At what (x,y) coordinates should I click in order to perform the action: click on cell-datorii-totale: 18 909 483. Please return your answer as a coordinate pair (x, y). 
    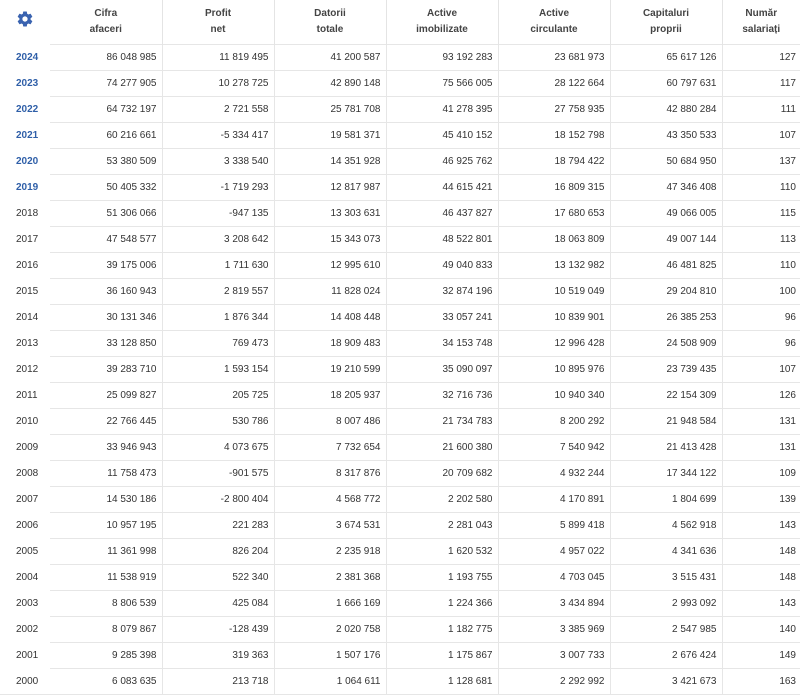
    Looking at the image, I should click on (330, 344).